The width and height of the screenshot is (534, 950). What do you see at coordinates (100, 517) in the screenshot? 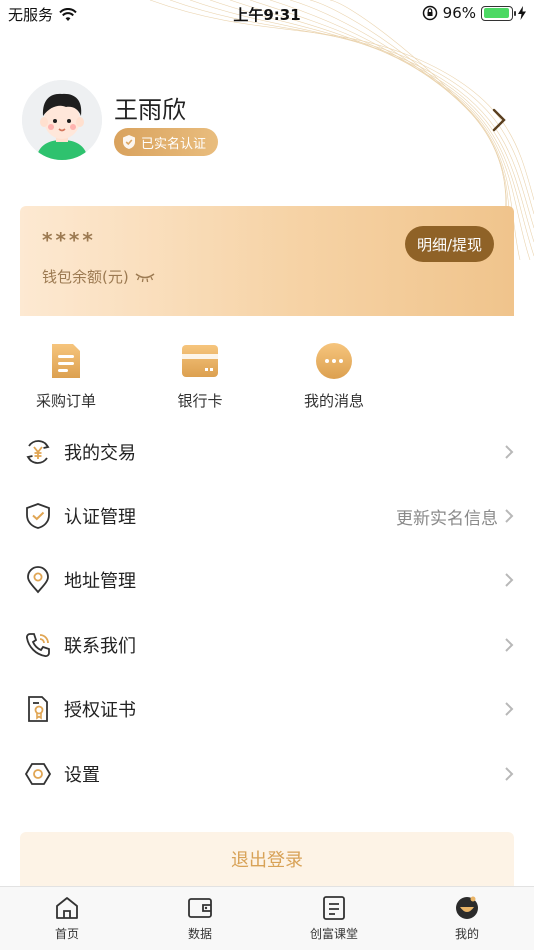
I see `menu-item-label: 认证管理` at bounding box center [100, 517].